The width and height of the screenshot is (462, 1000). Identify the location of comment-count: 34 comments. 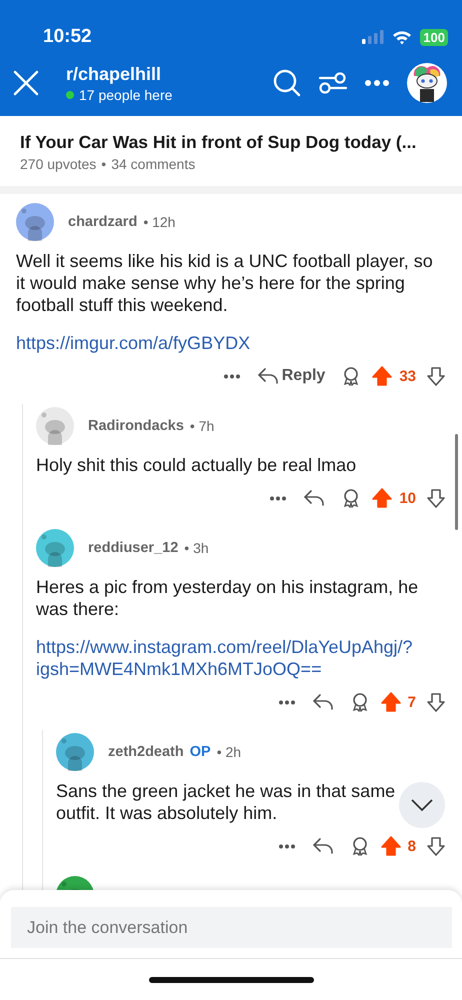
(153, 164).